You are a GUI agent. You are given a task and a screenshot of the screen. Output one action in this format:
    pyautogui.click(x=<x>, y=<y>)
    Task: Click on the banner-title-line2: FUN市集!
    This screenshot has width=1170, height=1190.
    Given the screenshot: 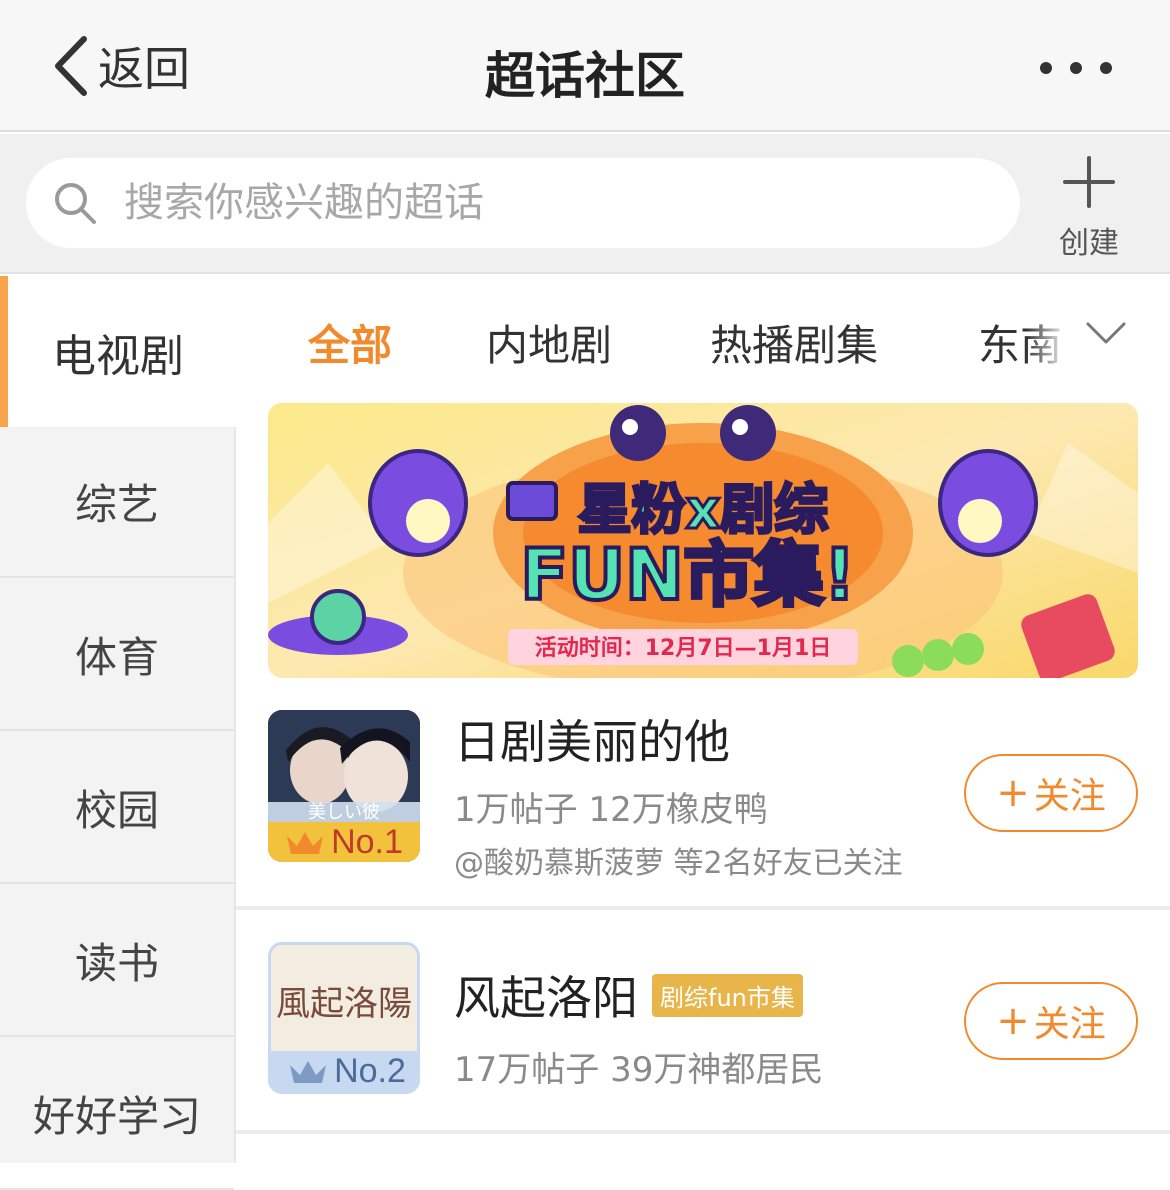 What is the action you would take?
    pyautogui.click(x=687, y=575)
    